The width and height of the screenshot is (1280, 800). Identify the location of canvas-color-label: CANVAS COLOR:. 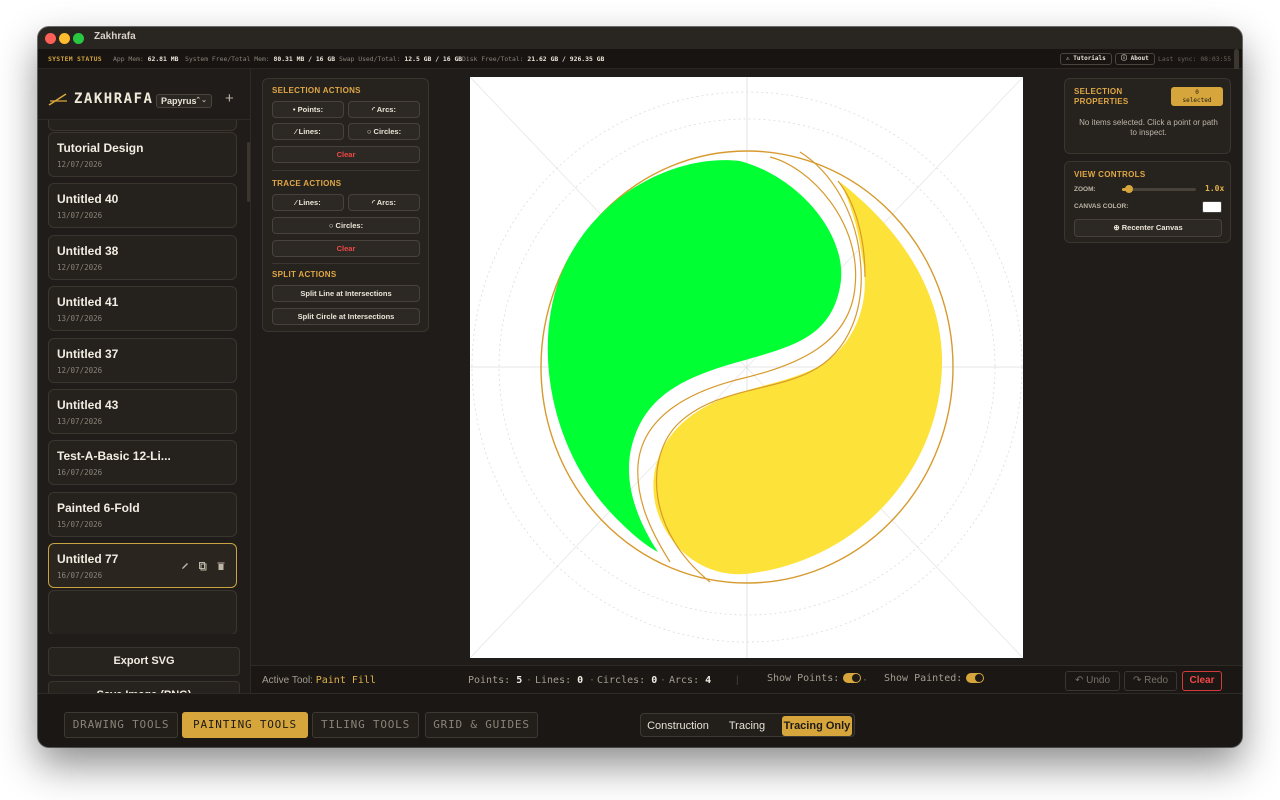
(1101, 206).